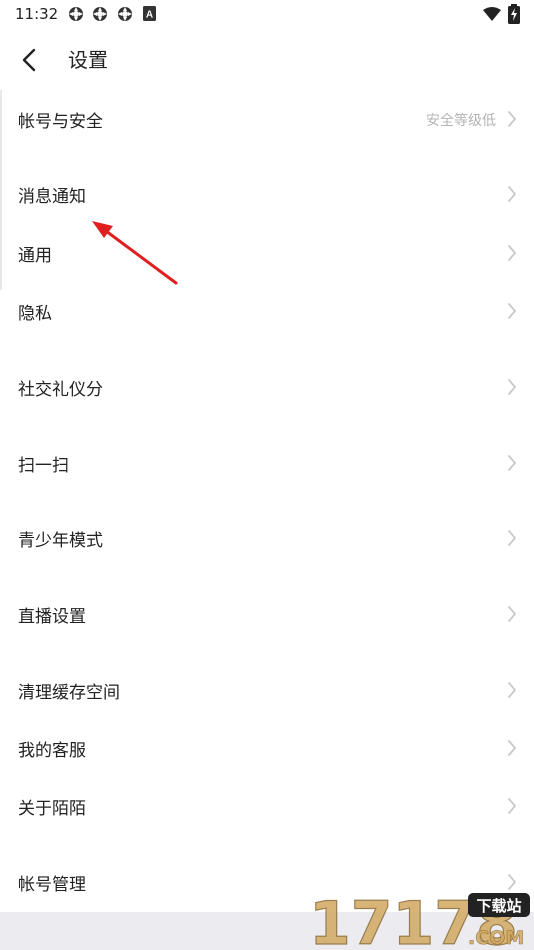 This screenshot has width=534, height=950. What do you see at coordinates (267, 253) in the screenshot?
I see `settings-item-general: 通用` at bounding box center [267, 253].